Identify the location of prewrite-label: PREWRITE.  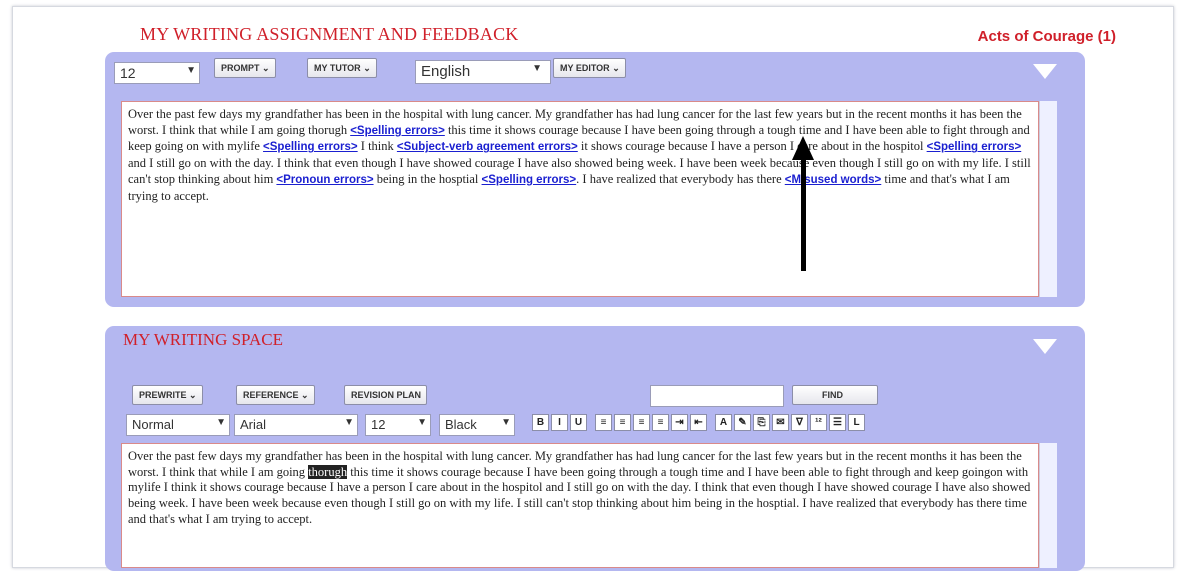
(163, 395).